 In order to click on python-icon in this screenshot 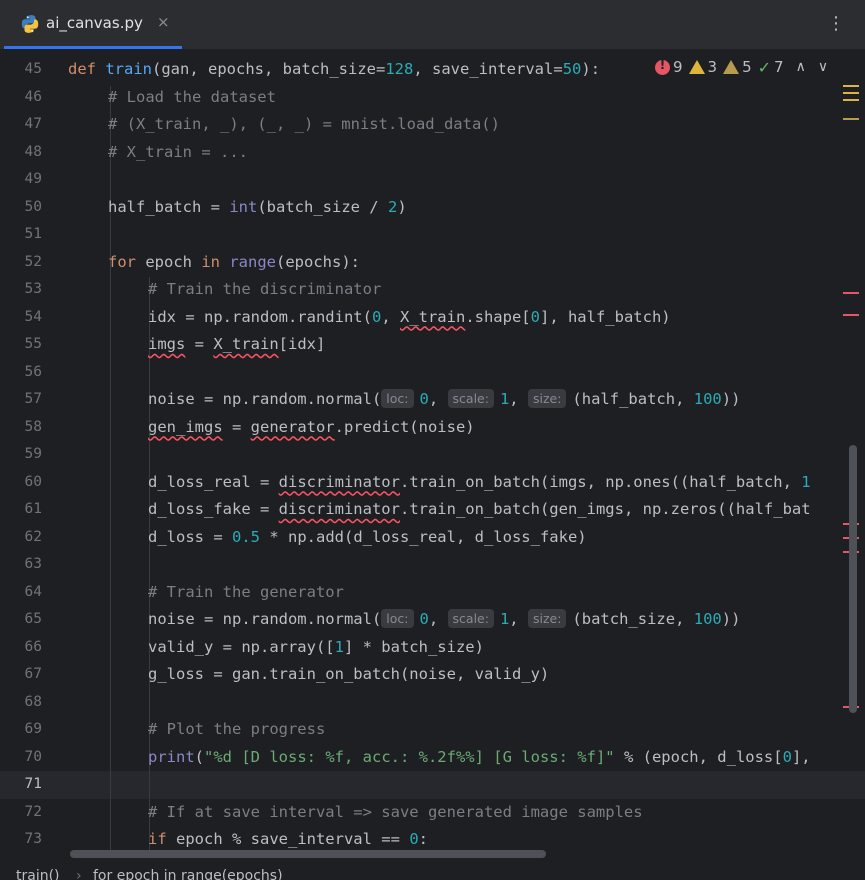, I will do `click(30, 24)`.